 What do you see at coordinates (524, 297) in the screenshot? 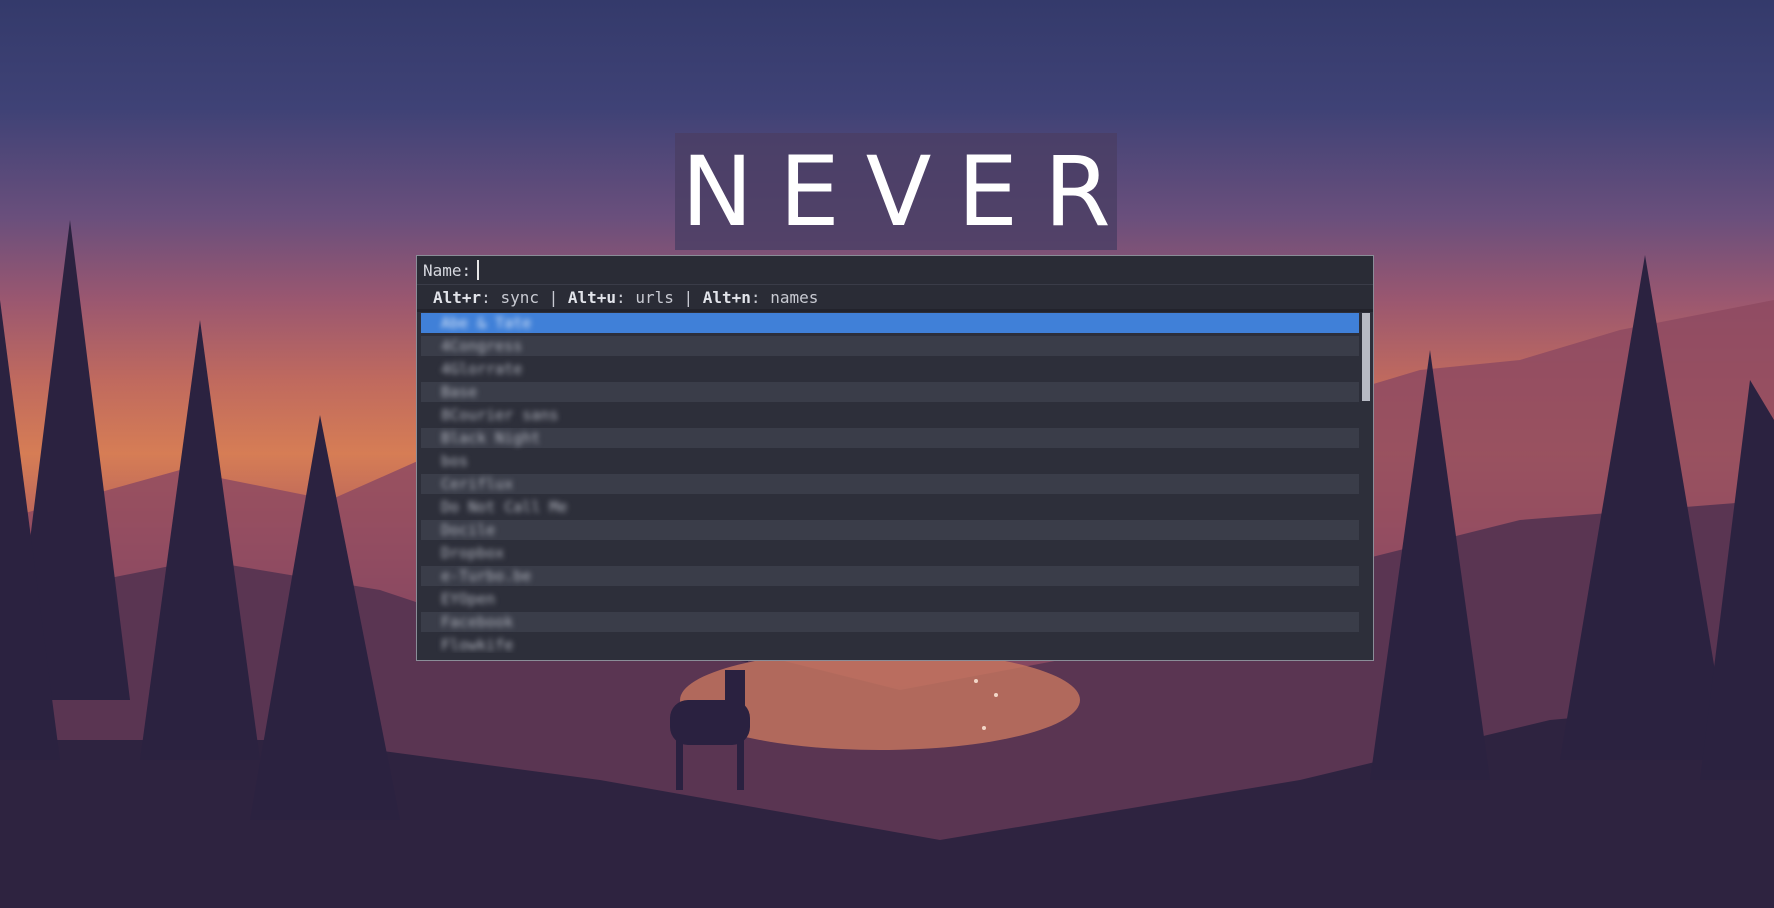
I see `sync-label: : sync |` at bounding box center [524, 297].